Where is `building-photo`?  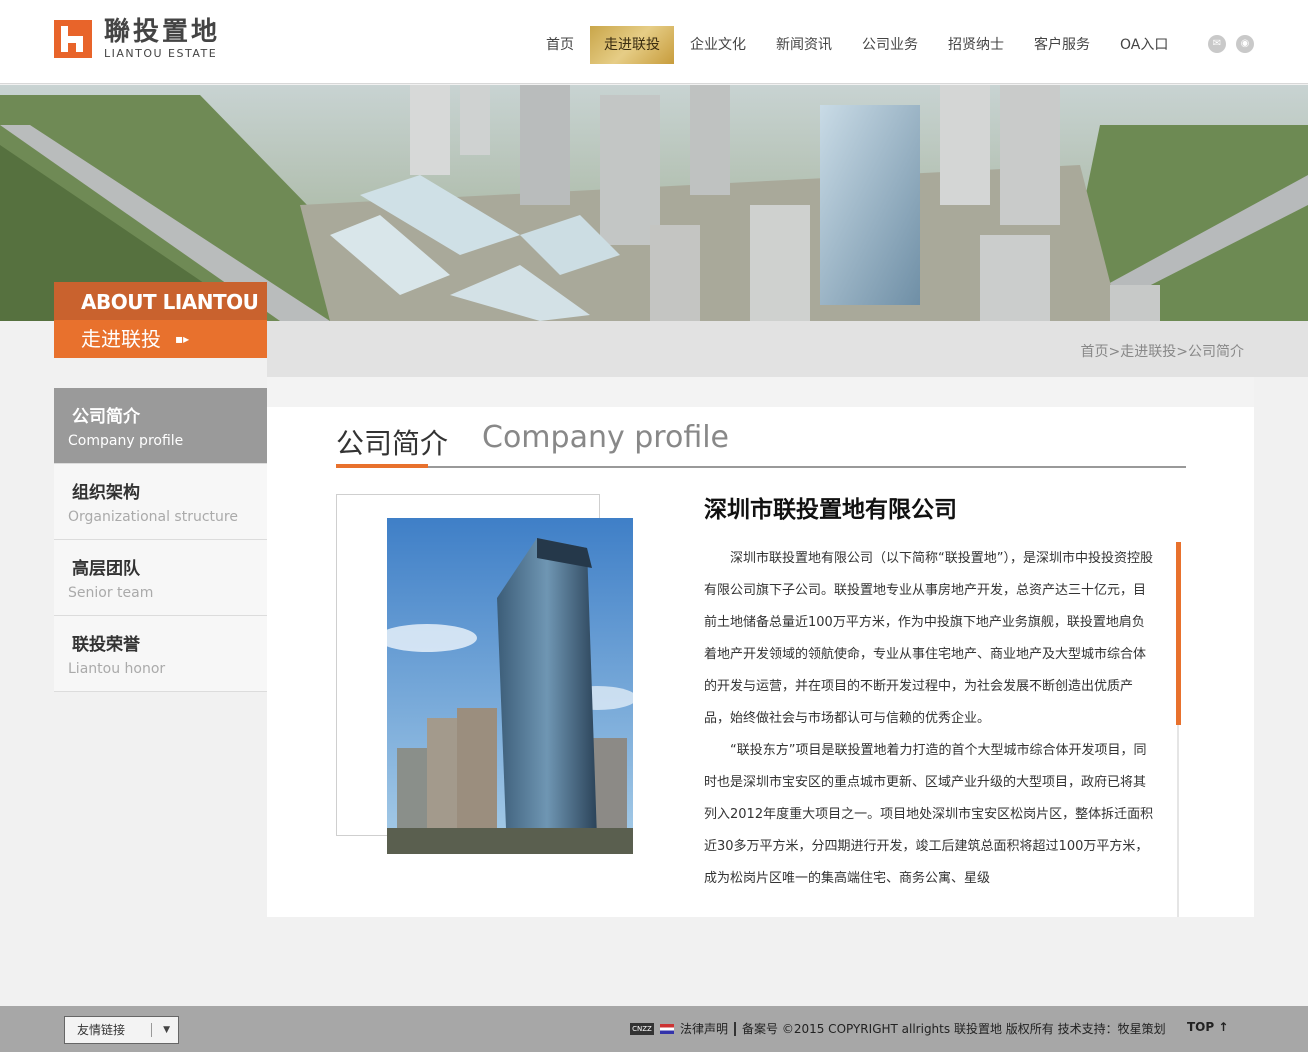
building-photo is located at coordinates (510, 686).